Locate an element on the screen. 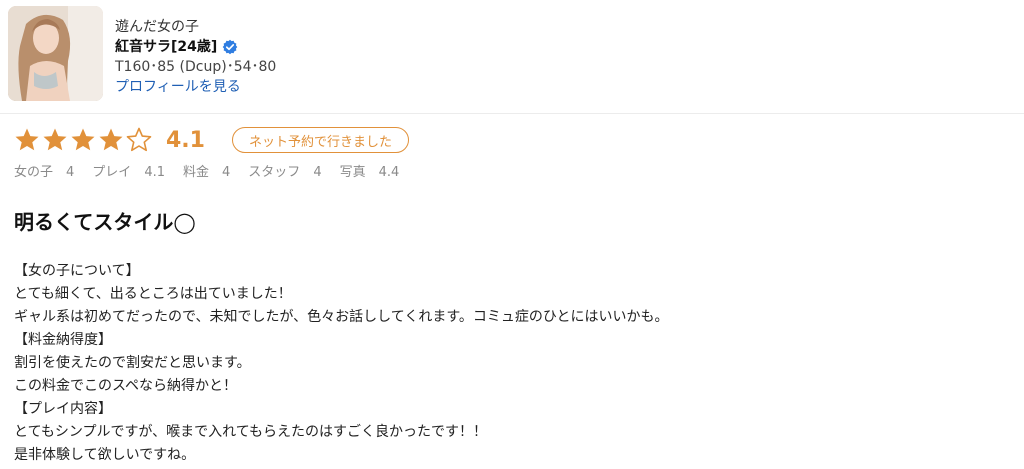 The image size is (1024, 469). view-profile-link: プロフィールを見る is located at coordinates (178, 87).